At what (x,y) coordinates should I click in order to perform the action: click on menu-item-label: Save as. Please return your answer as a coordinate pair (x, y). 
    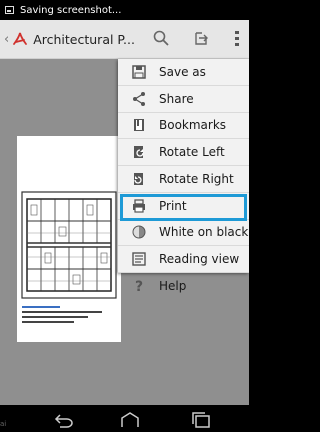
    Looking at the image, I should click on (182, 71).